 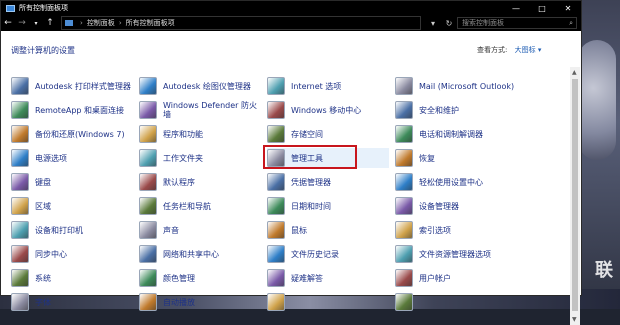 What do you see at coordinates (20, 134) in the screenshot?
I see `backup-icon` at bounding box center [20, 134].